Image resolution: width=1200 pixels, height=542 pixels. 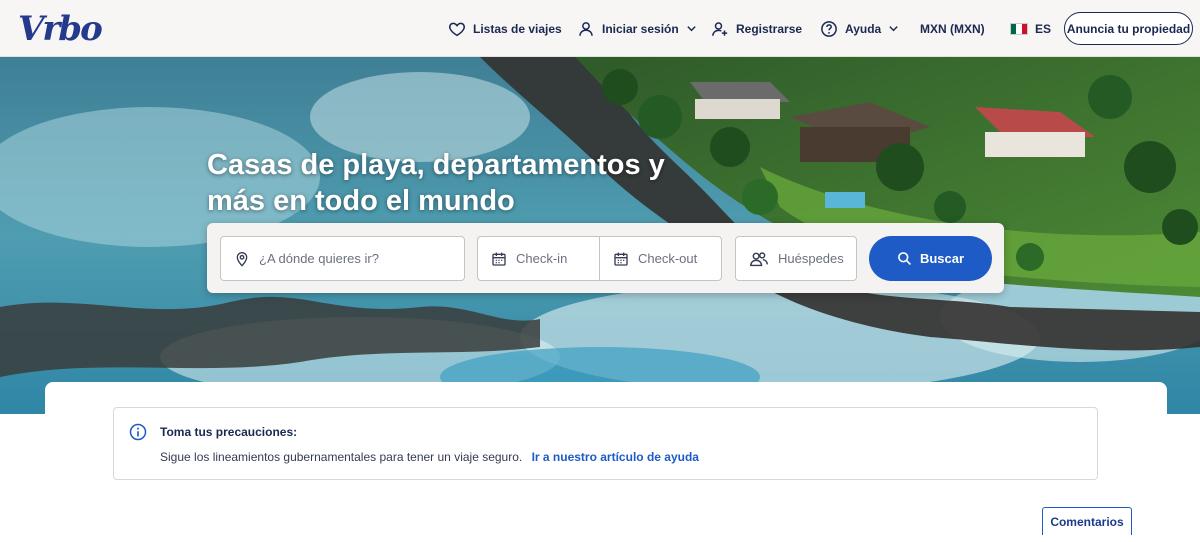 I want to click on info-icon, so click(x=138, y=432).